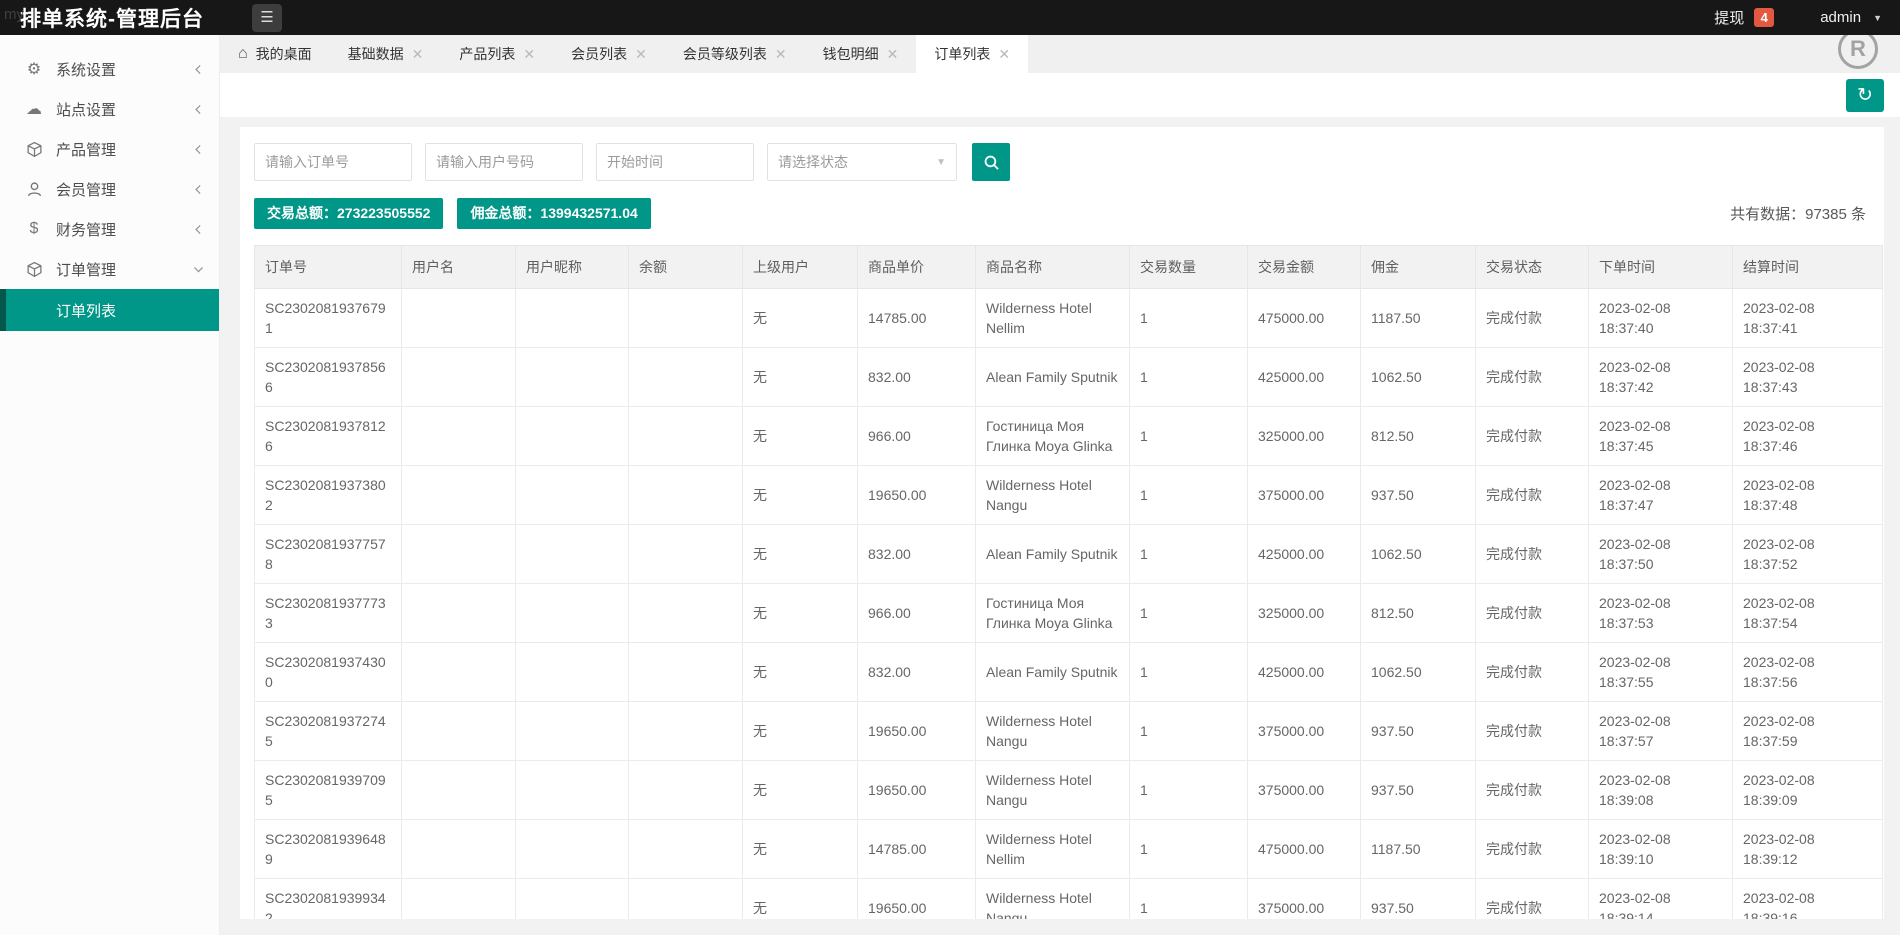  I want to click on column-header-nickname: 用户昵称, so click(572, 267).